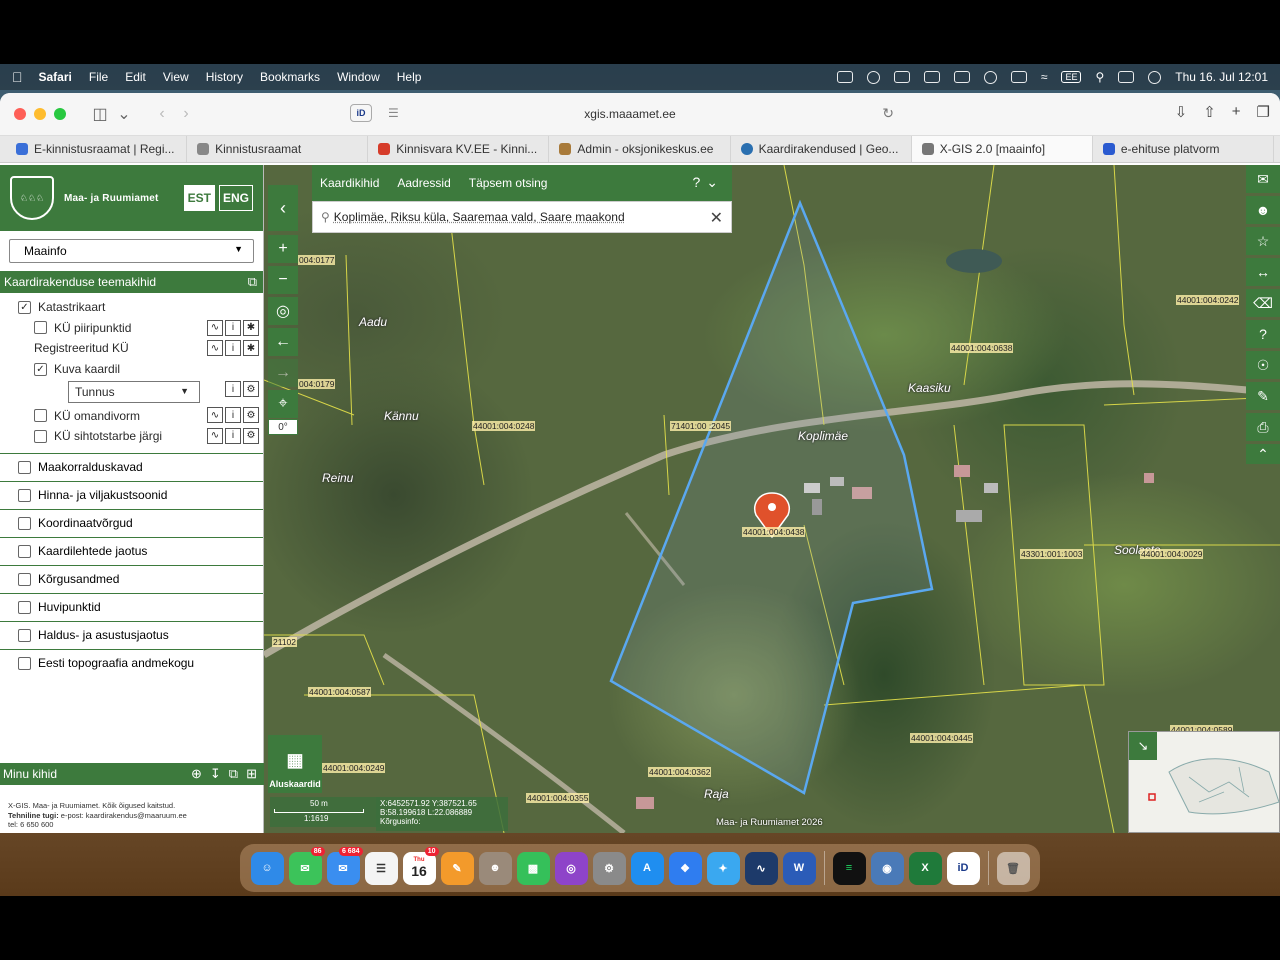 The image size is (1280, 960). I want to click on tab-overview-icon: ❐, so click(1263, 112).